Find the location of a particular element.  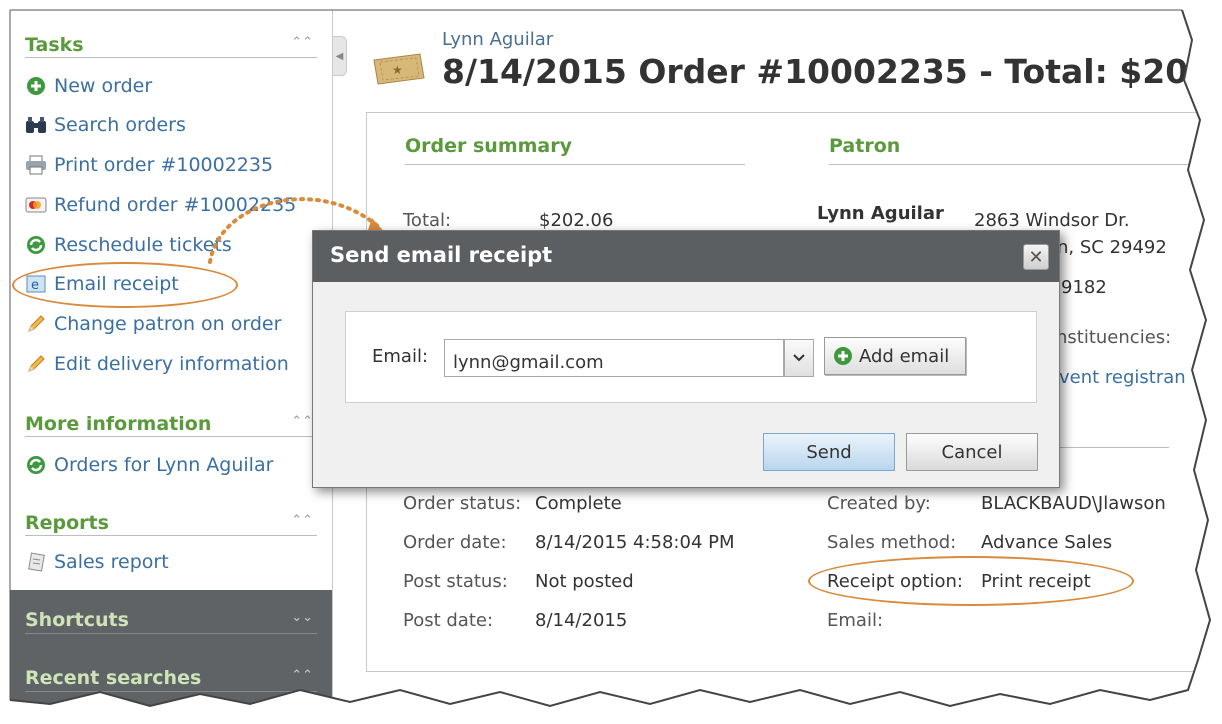

patron-title: Patron is located at coordinates (865, 146).